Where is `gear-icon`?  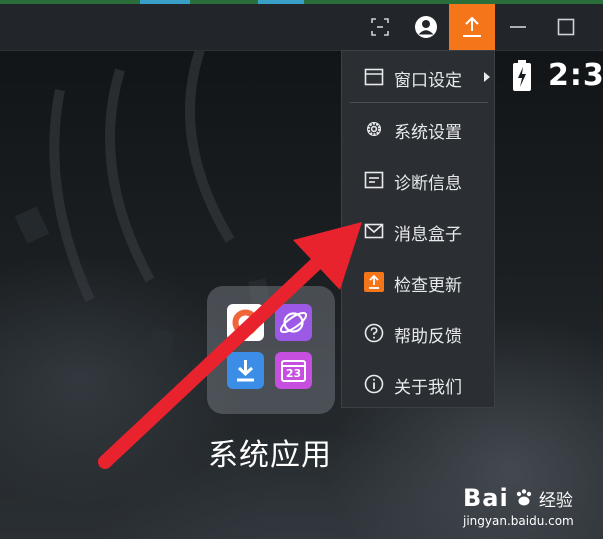 gear-icon is located at coordinates (374, 129).